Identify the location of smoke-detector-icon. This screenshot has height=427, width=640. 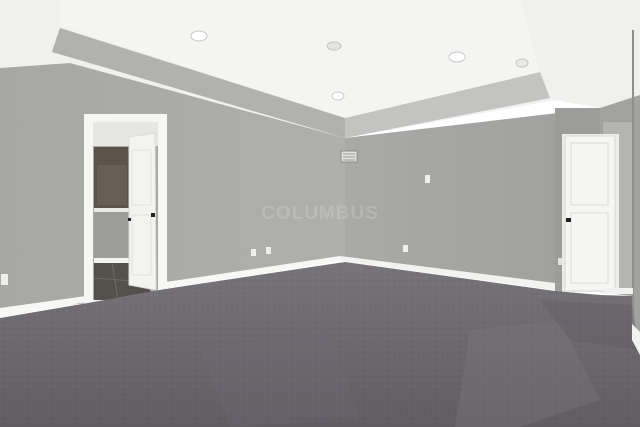
(334, 46).